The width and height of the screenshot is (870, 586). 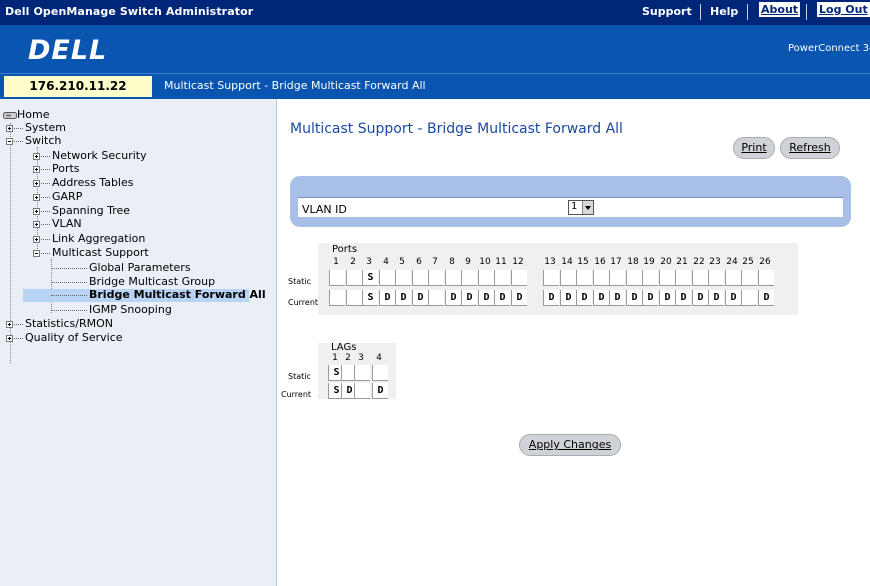 I want to click on logout-link: Log Out, so click(x=843, y=9).